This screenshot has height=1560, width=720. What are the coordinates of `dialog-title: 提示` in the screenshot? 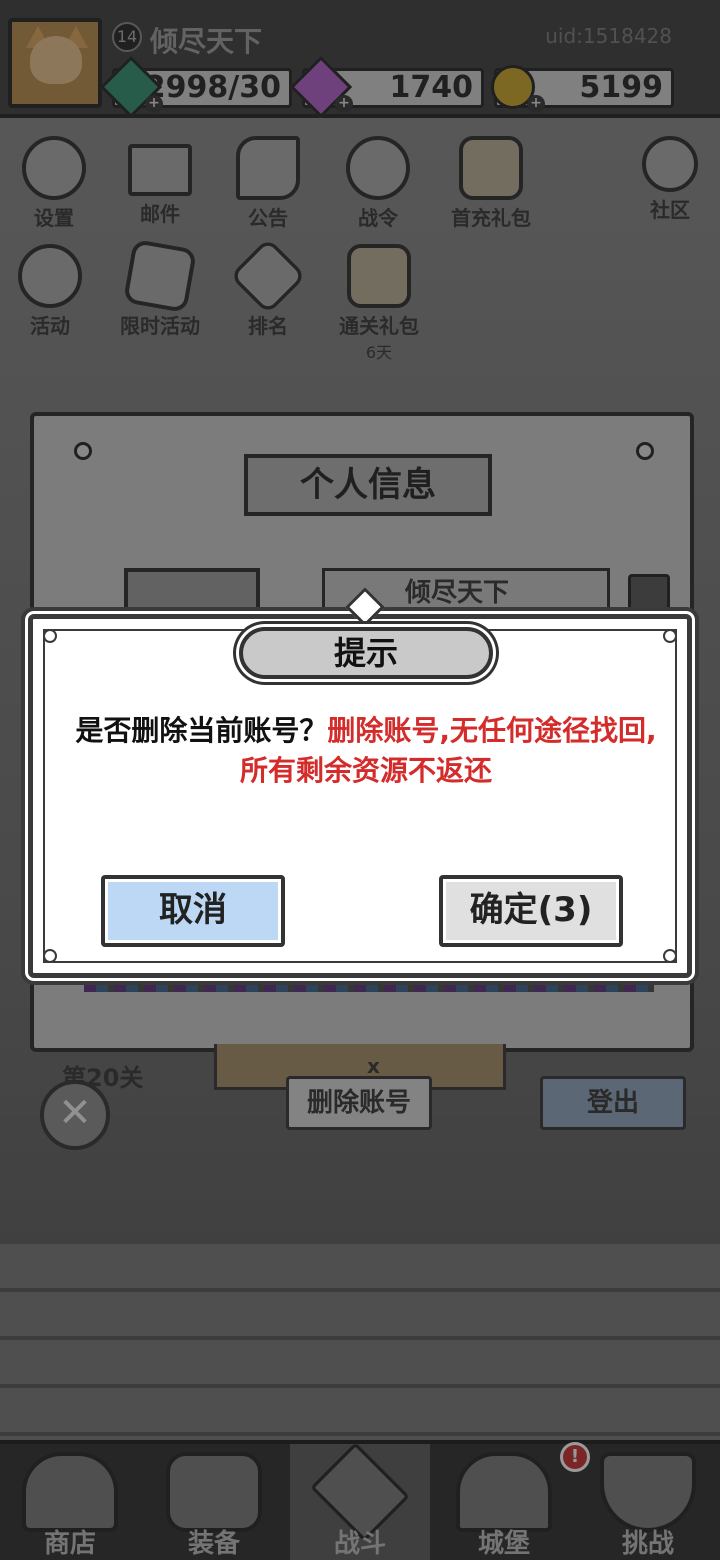 It's located at (366, 653).